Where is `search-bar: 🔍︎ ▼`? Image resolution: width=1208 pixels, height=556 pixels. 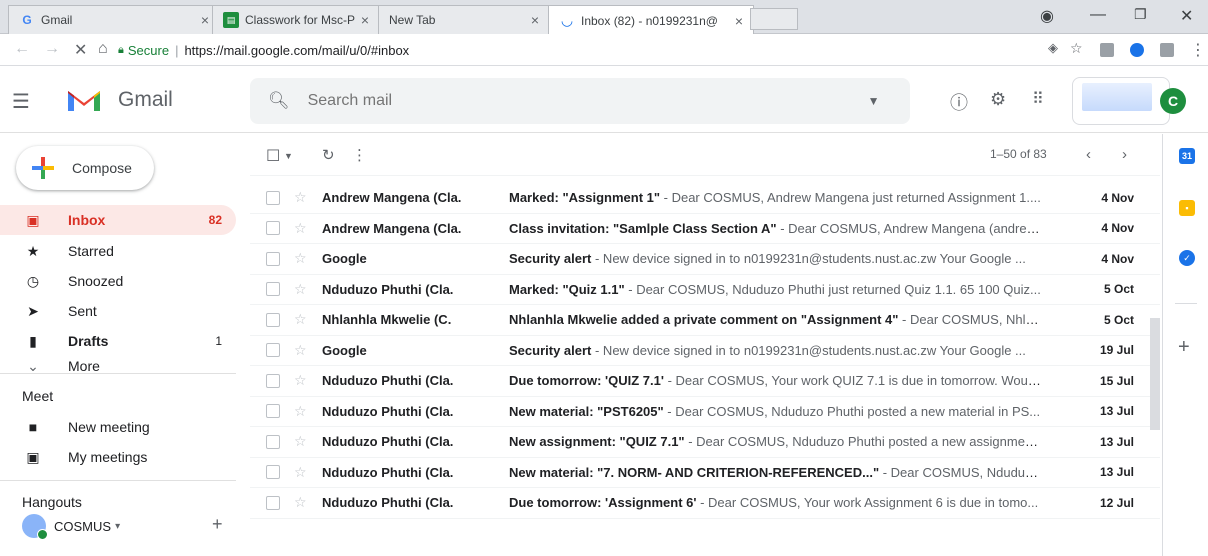
search-bar: 🔍︎ ▼ is located at coordinates (580, 101).